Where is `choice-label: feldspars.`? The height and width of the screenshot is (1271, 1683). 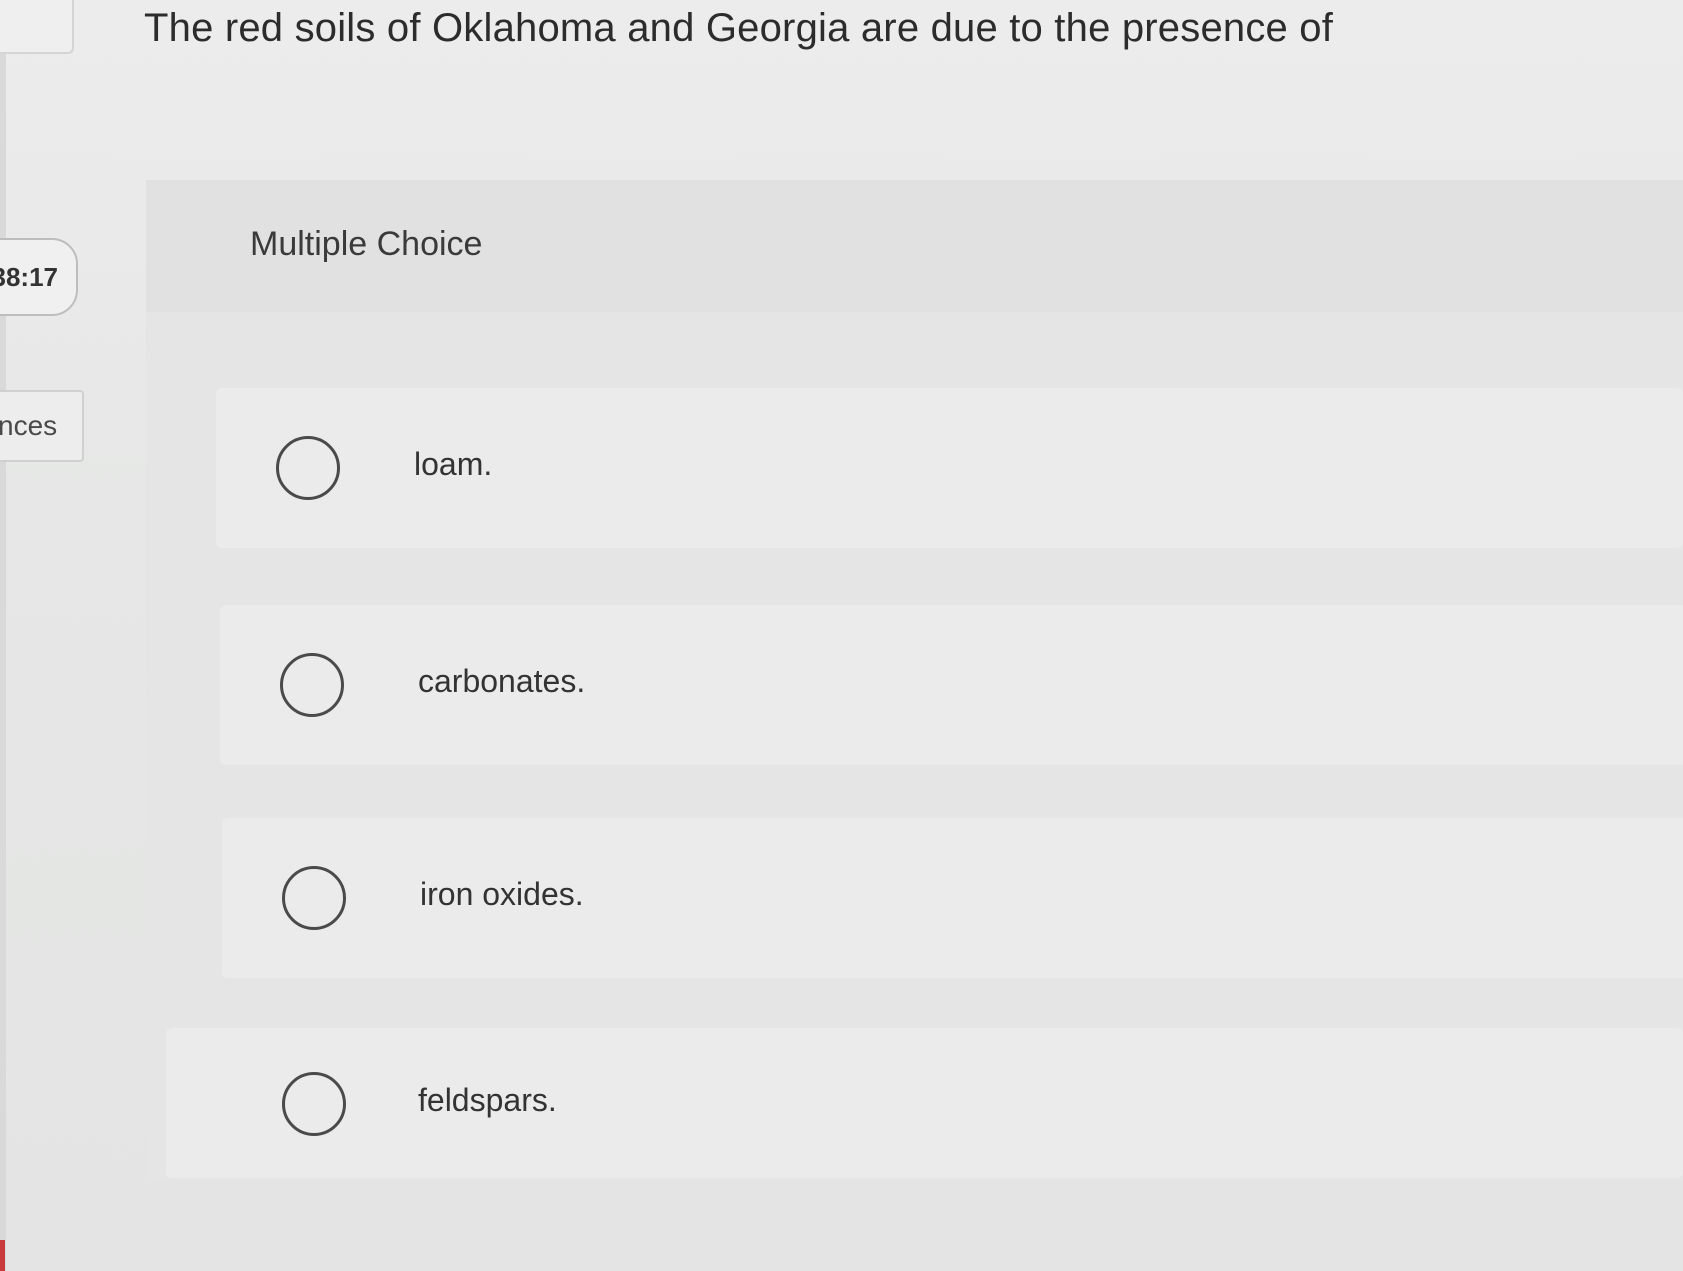 choice-label: feldspars. is located at coordinates (487, 1100).